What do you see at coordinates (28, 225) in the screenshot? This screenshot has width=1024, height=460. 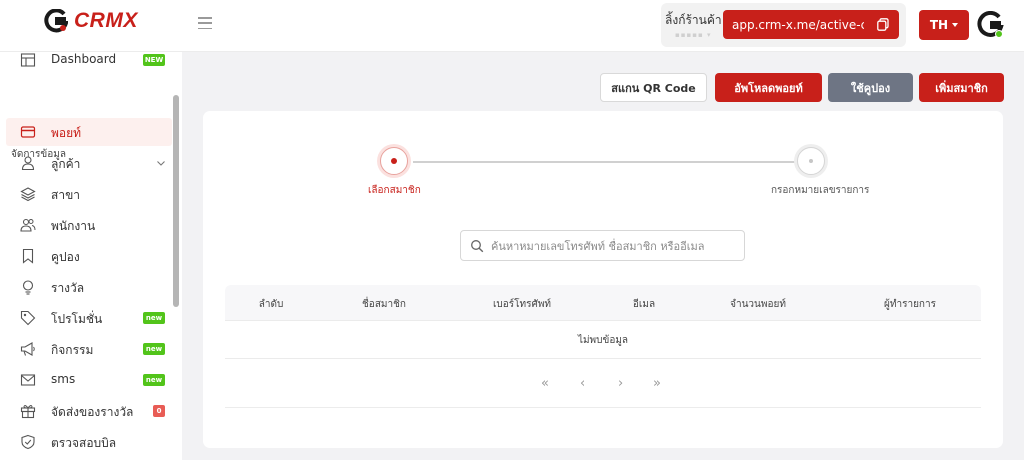 I see `users-icon` at bounding box center [28, 225].